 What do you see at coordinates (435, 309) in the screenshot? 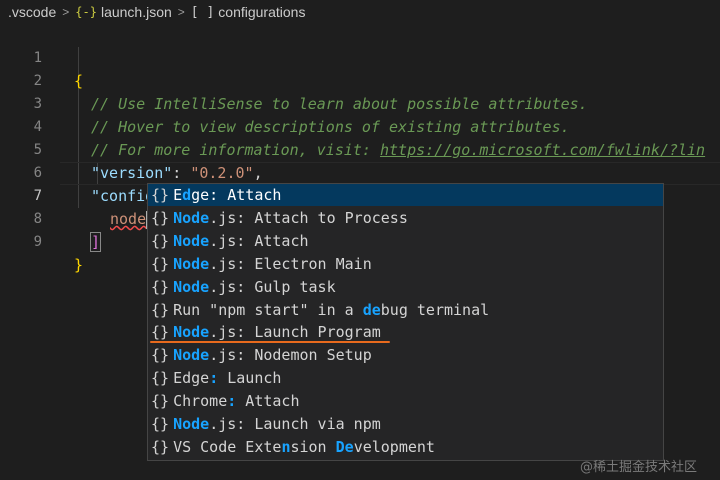
I see `suggestion-label: bug terminal` at bounding box center [435, 309].